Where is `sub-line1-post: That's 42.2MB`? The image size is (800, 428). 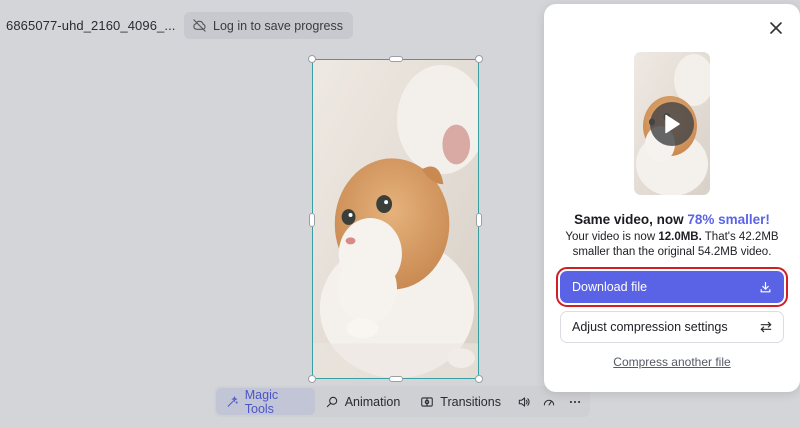
sub-line1-post: That's 42.2MB is located at coordinates (740, 237).